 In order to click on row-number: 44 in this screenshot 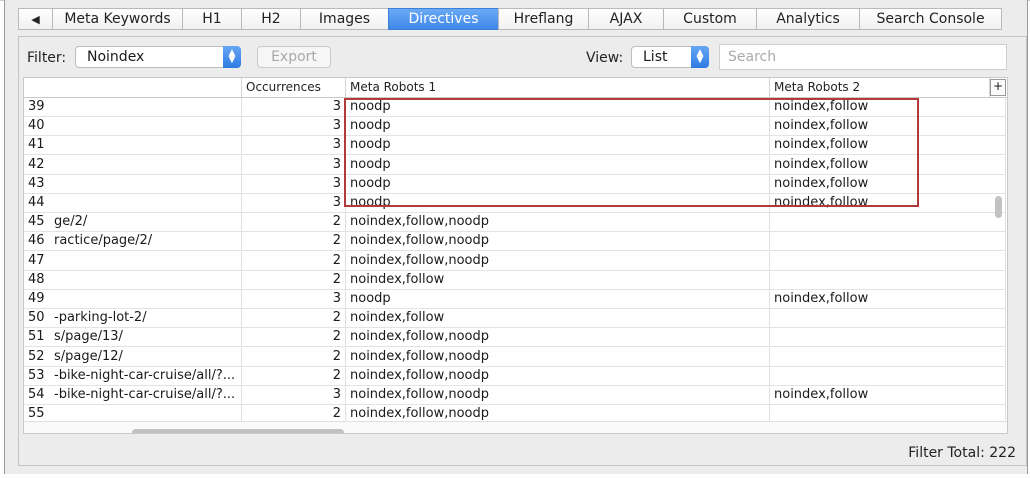, I will do `click(36, 202)`.